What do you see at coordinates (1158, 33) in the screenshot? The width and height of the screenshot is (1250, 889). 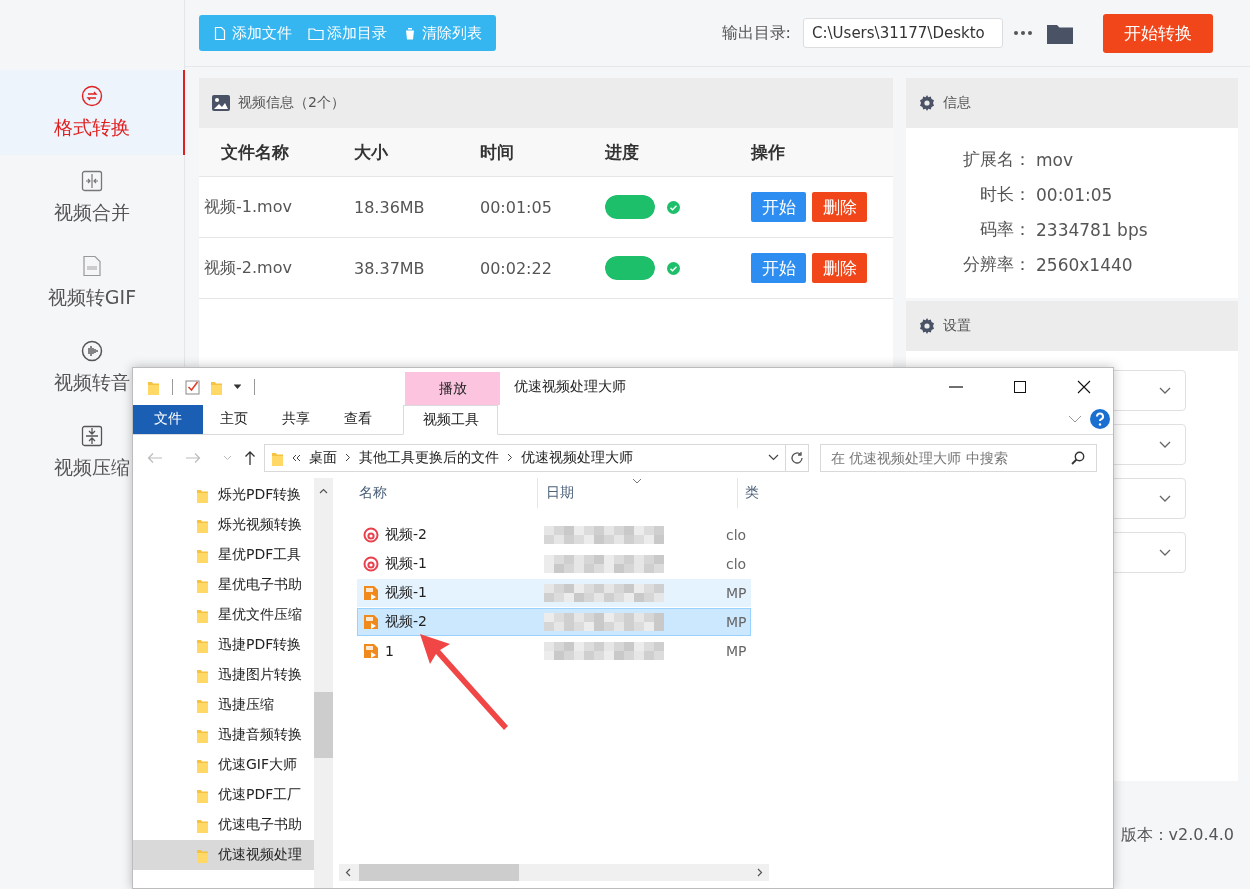 I see `start-convert-button: 开始转换` at bounding box center [1158, 33].